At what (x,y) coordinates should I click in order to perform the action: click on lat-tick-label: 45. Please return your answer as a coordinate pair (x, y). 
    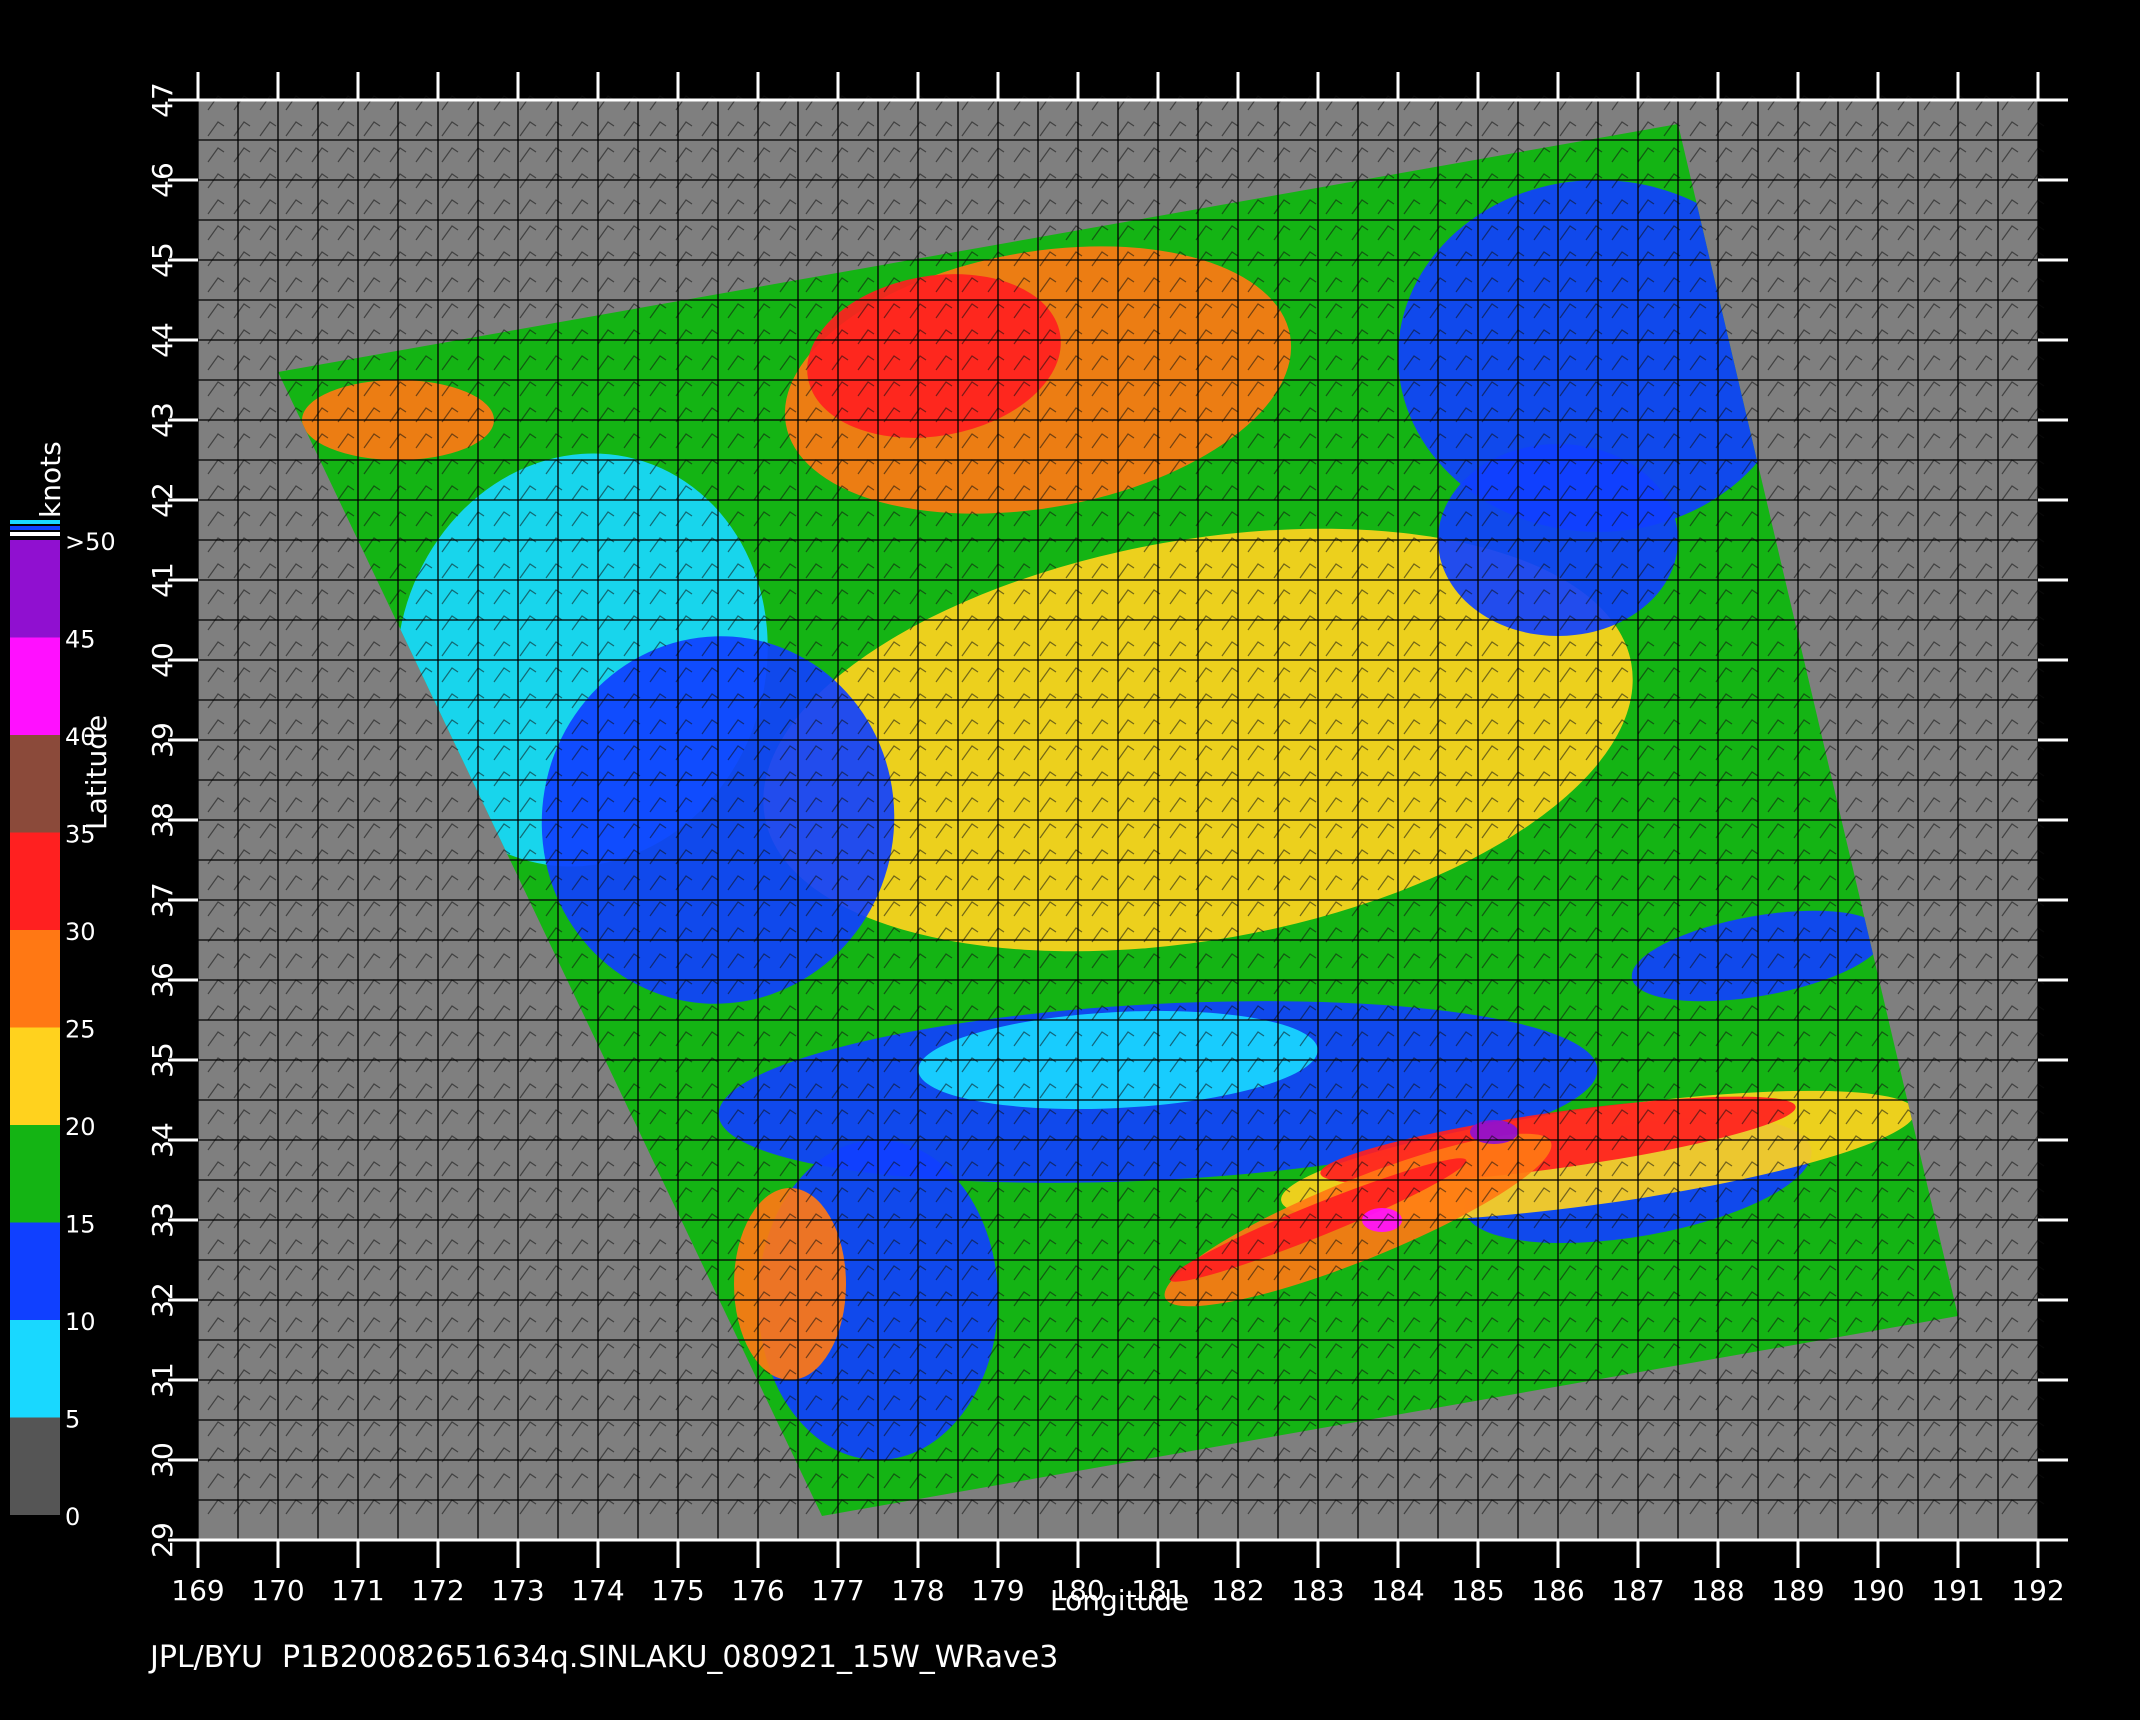
    Looking at the image, I should click on (162, 260).